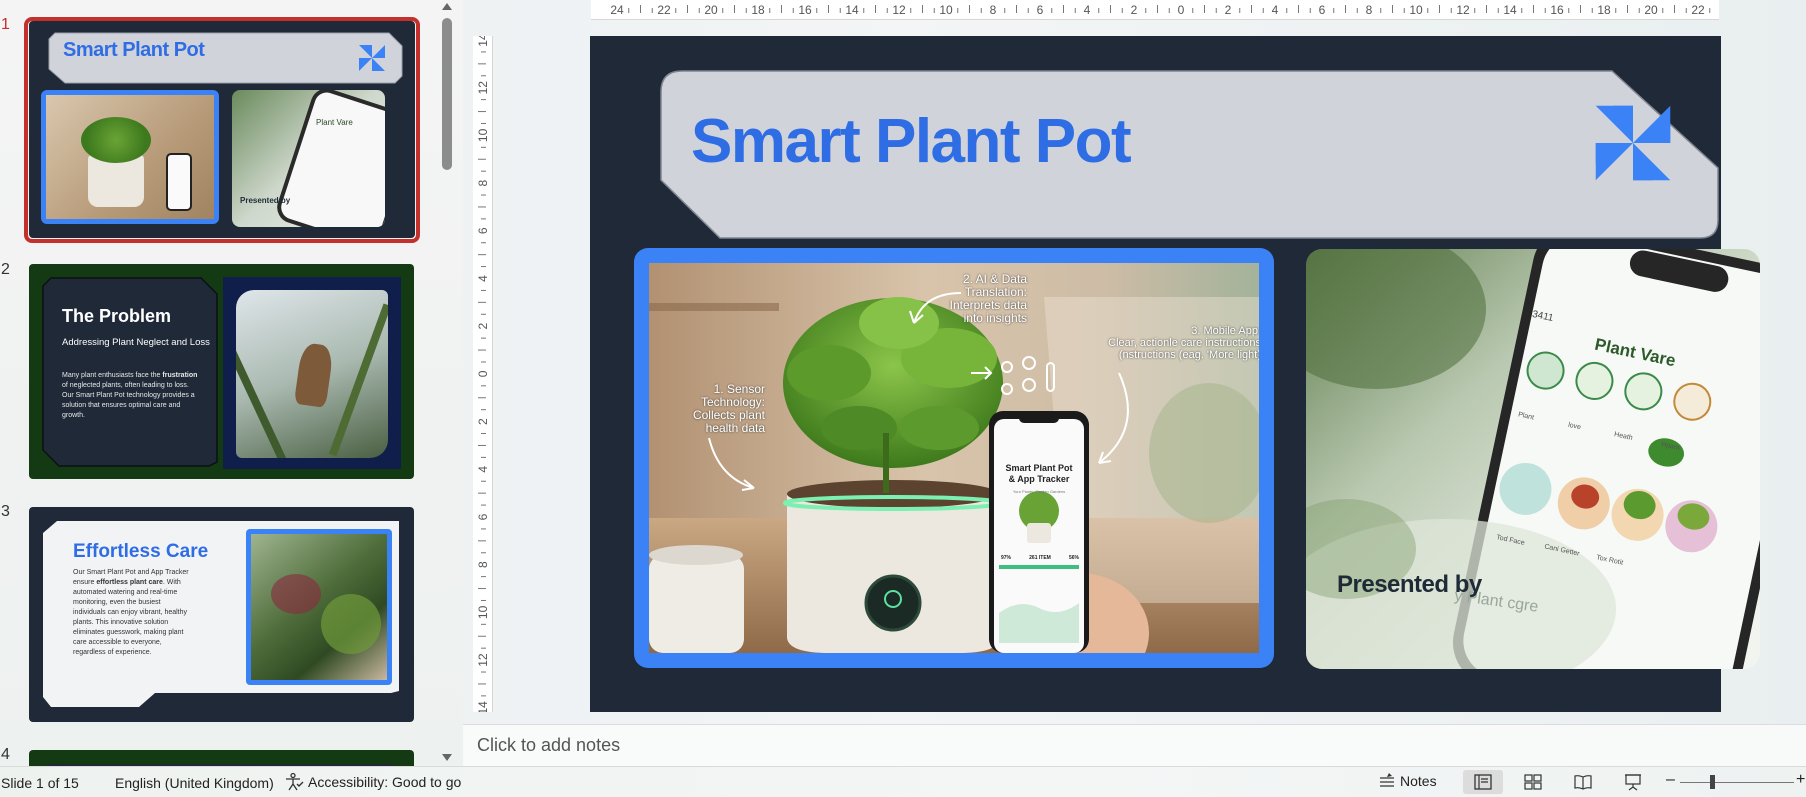  I want to click on zoom-out-button: –, so click(1670, 780).